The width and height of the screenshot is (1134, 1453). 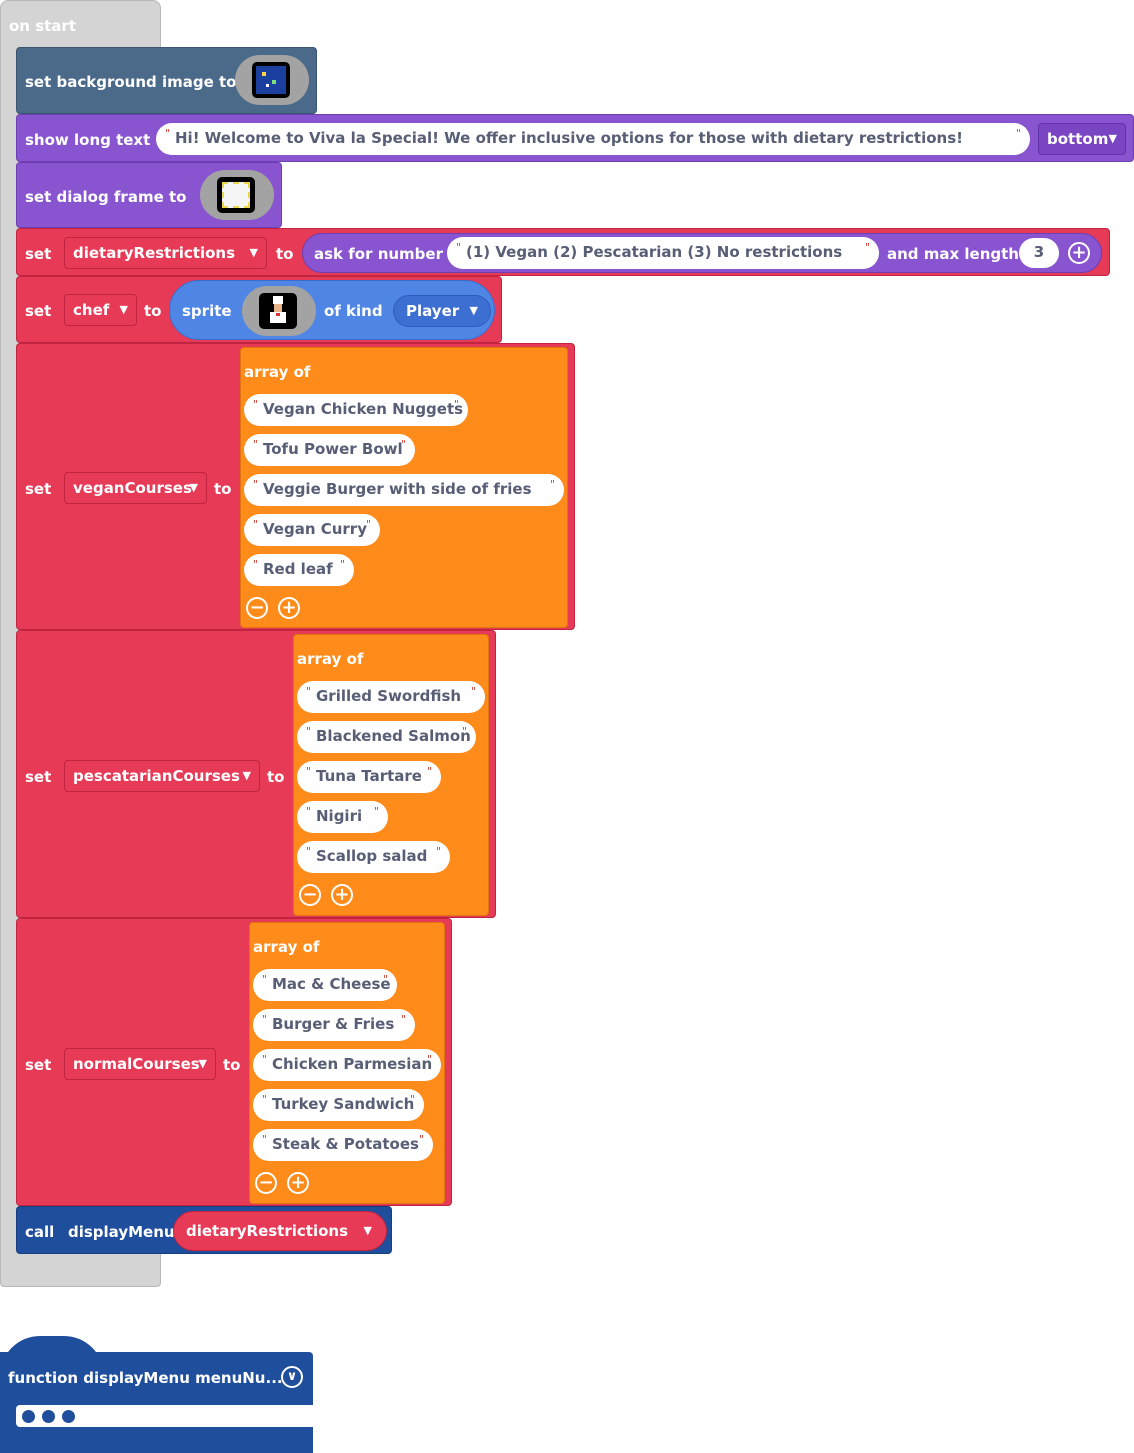 What do you see at coordinates (338, 1105) in the screenshot?
I see `list-item: " Turkey Sandwich "` at bounding box center [338, 1105].